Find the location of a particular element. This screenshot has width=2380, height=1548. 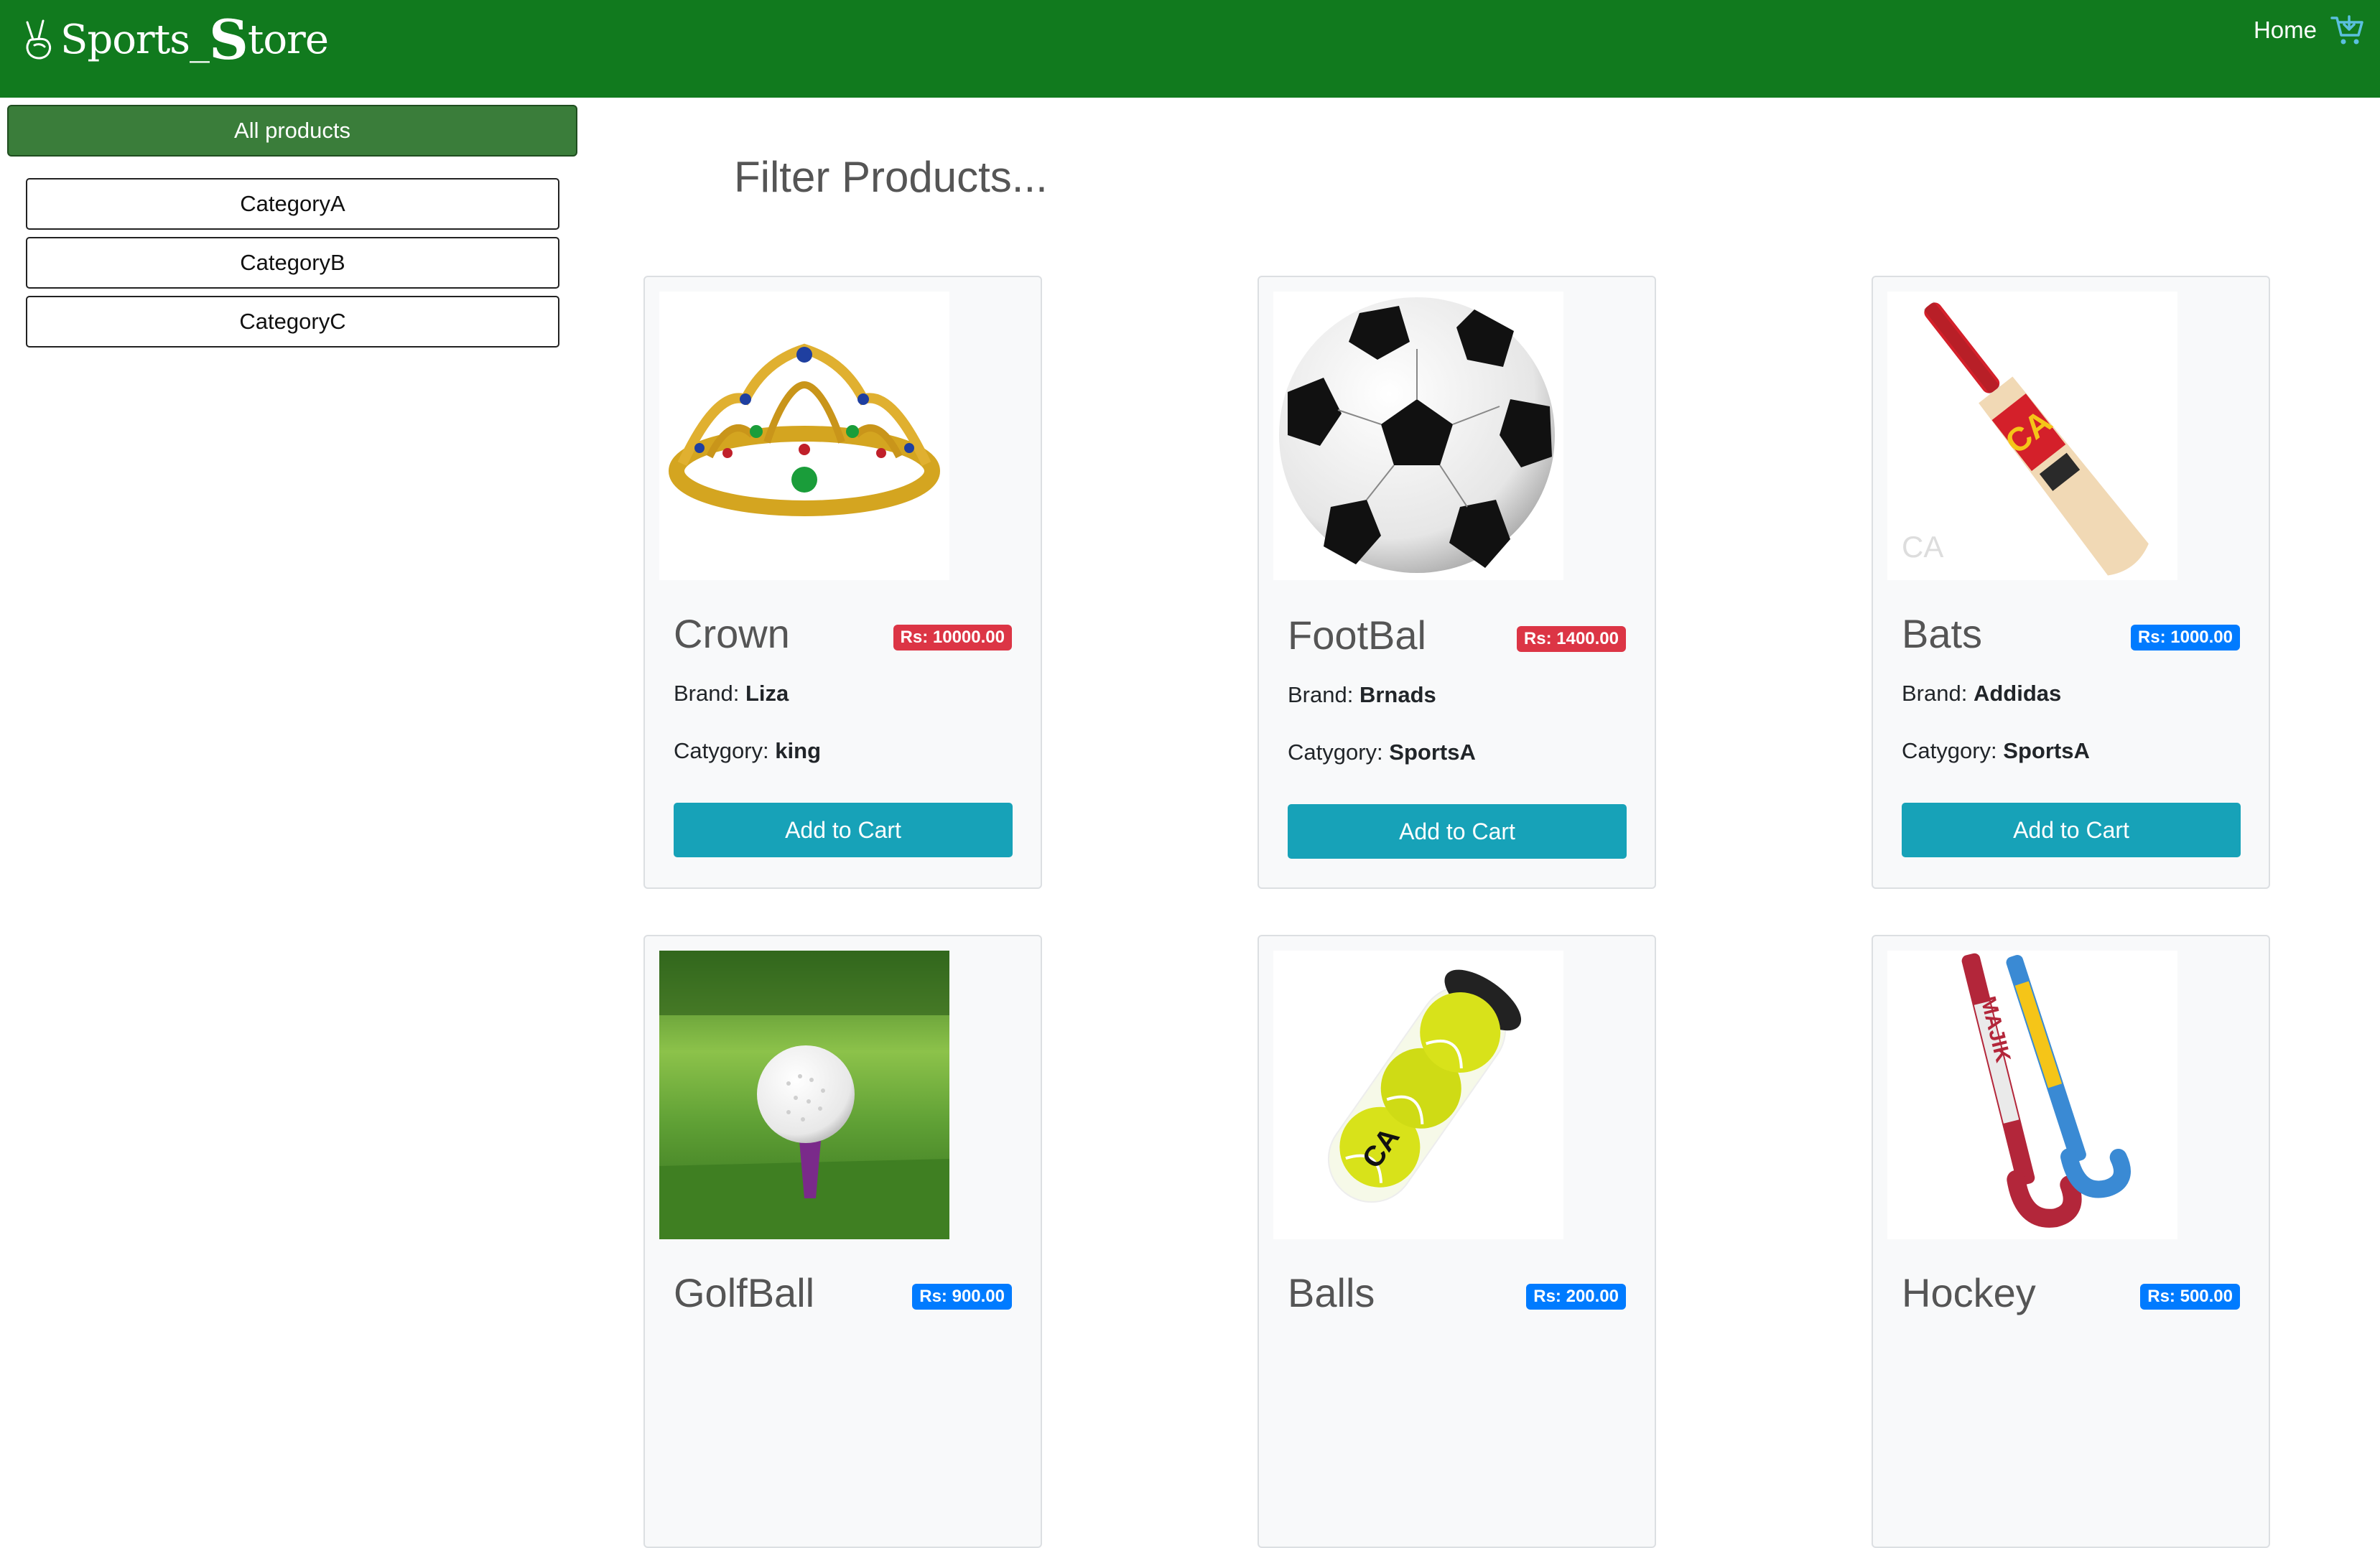

product-card-hockey: MAJIK Hockey Rs: 500.00 is located at coordinates (2071, 1241).